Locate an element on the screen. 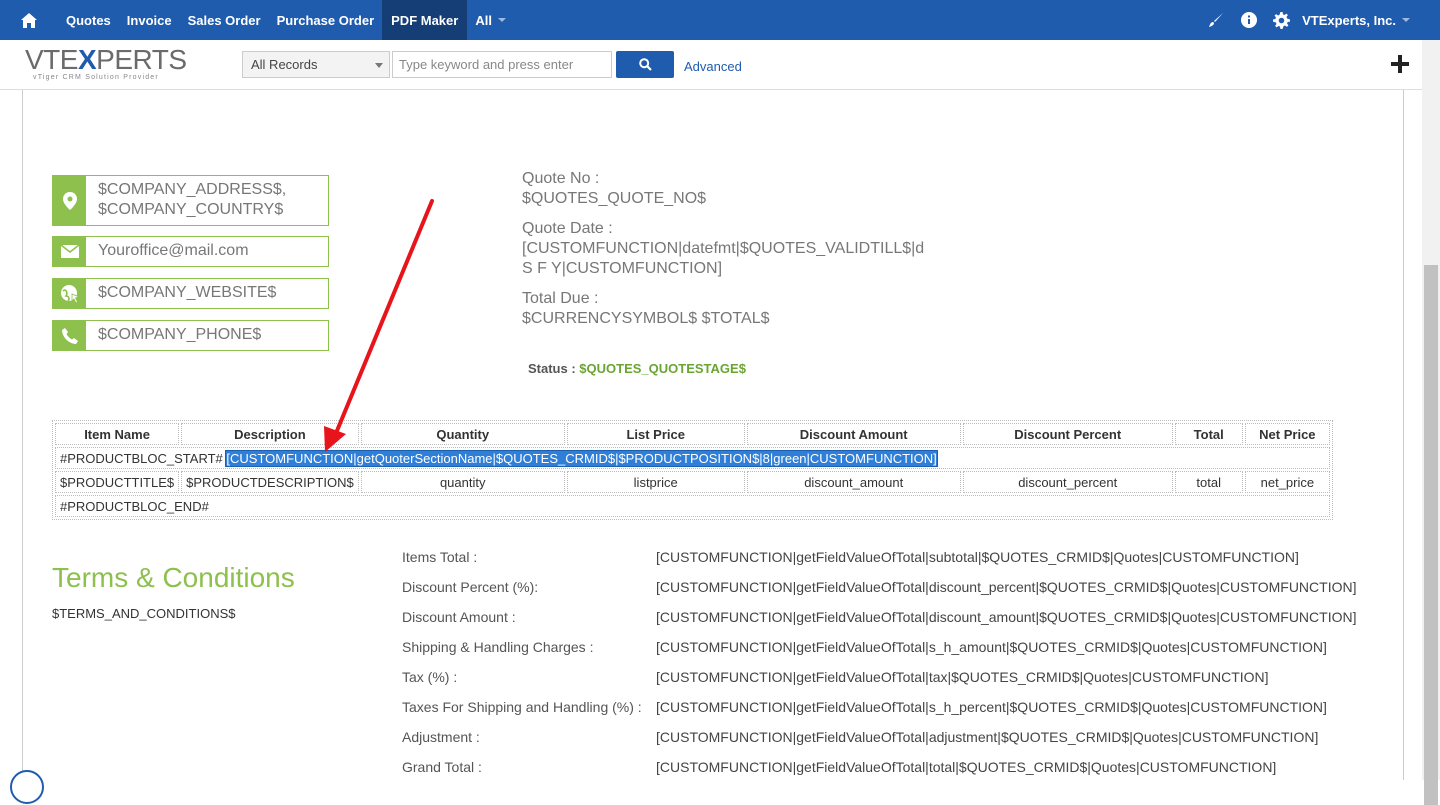 This screenshot has height=805, width=1440. table-cell: net_price is located at coordinates (1287, 482).